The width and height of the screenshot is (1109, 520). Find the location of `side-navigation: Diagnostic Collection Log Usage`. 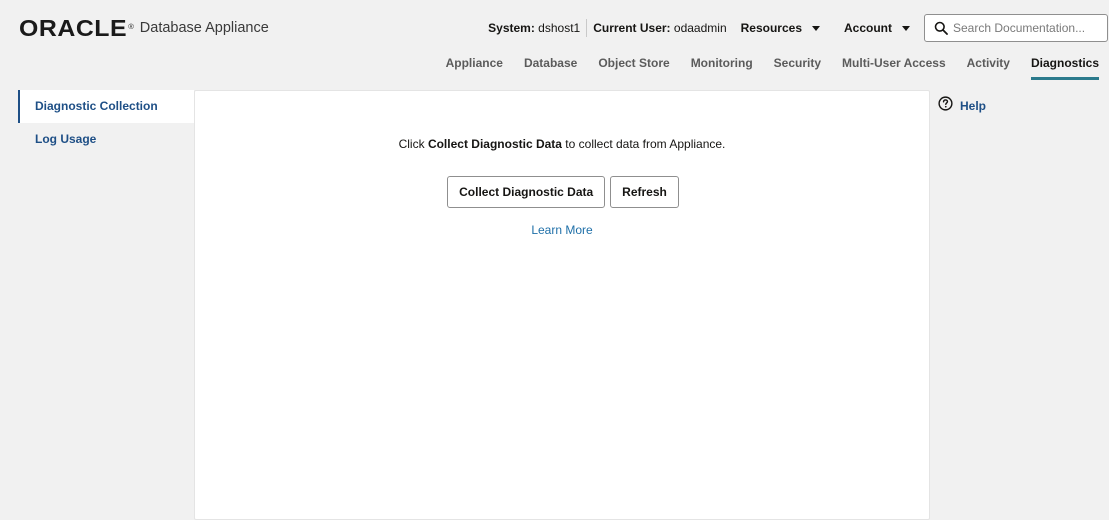

side-navigation: Diagnostic Collection Log Usage is located at coordinates (106, 123).